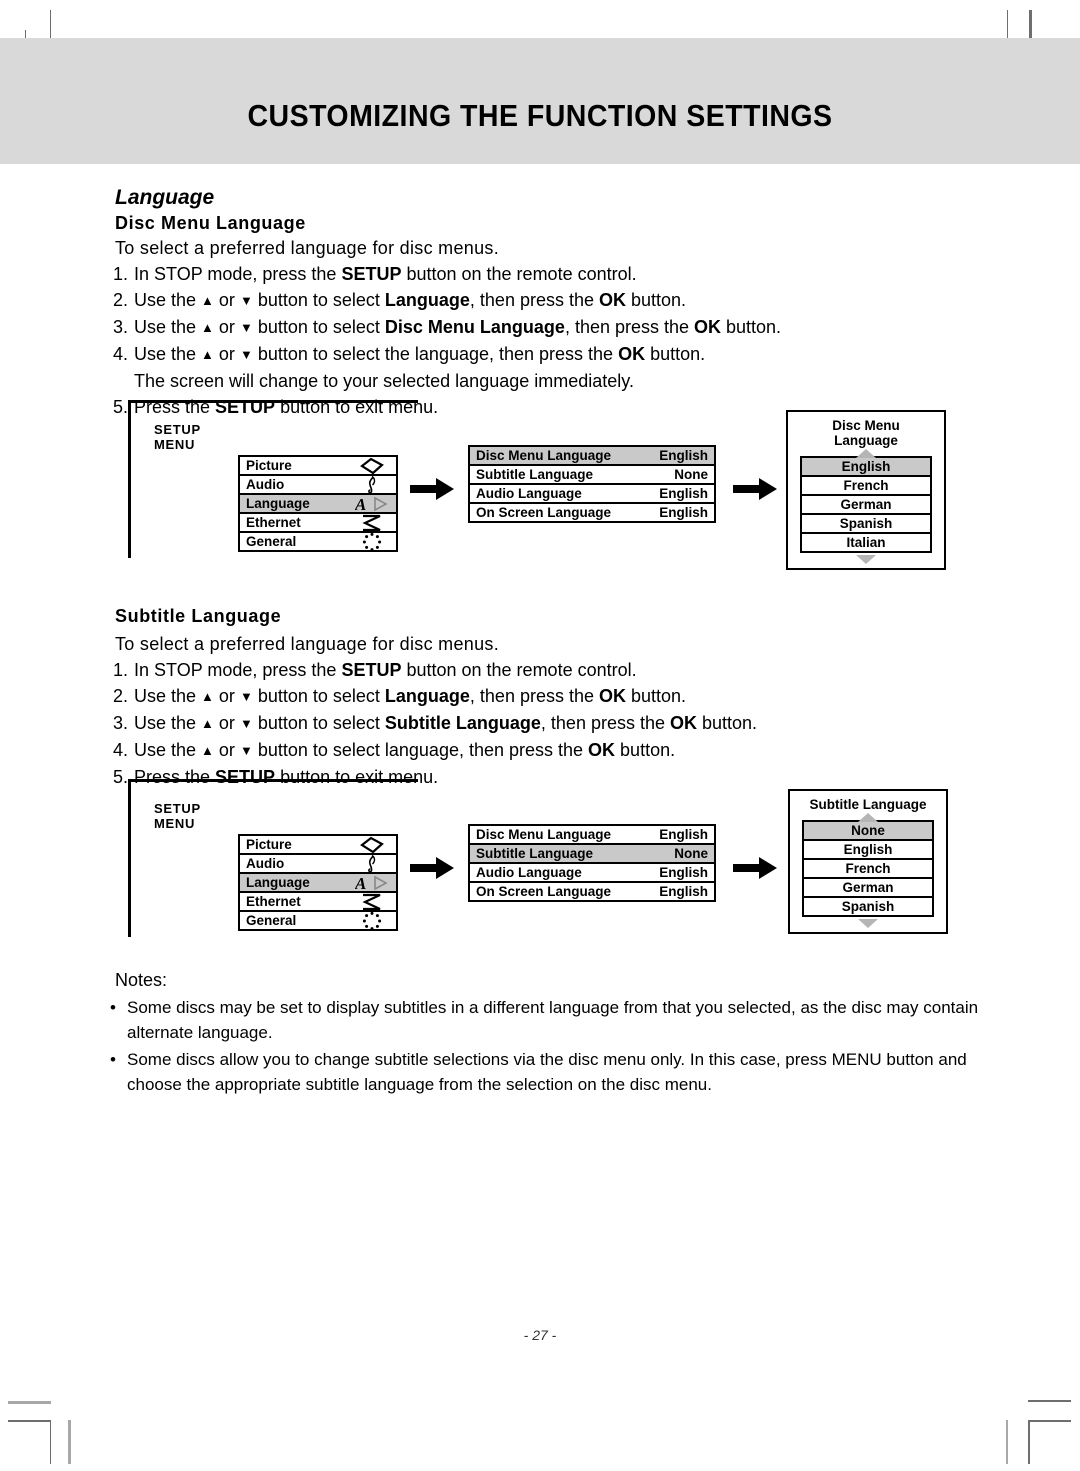 The image size is (1080, 1471). I want to click on option-item-label: Italian, so click(866, 542).